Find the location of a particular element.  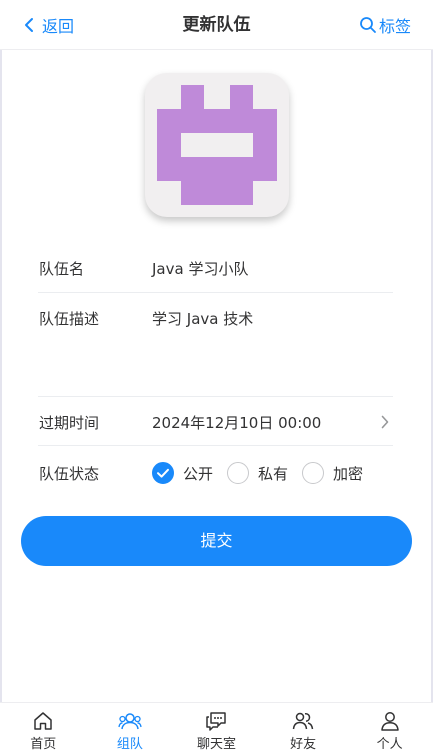

status-label: 队伍状态 is located at coordinates (69, 473).